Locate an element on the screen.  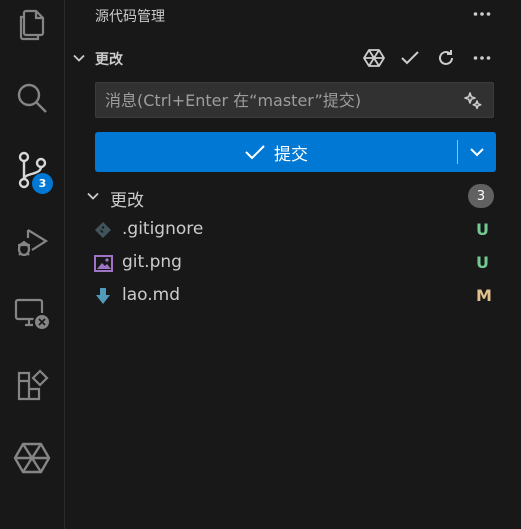
commit-dropdown-button is located at coordinates (477, 152).